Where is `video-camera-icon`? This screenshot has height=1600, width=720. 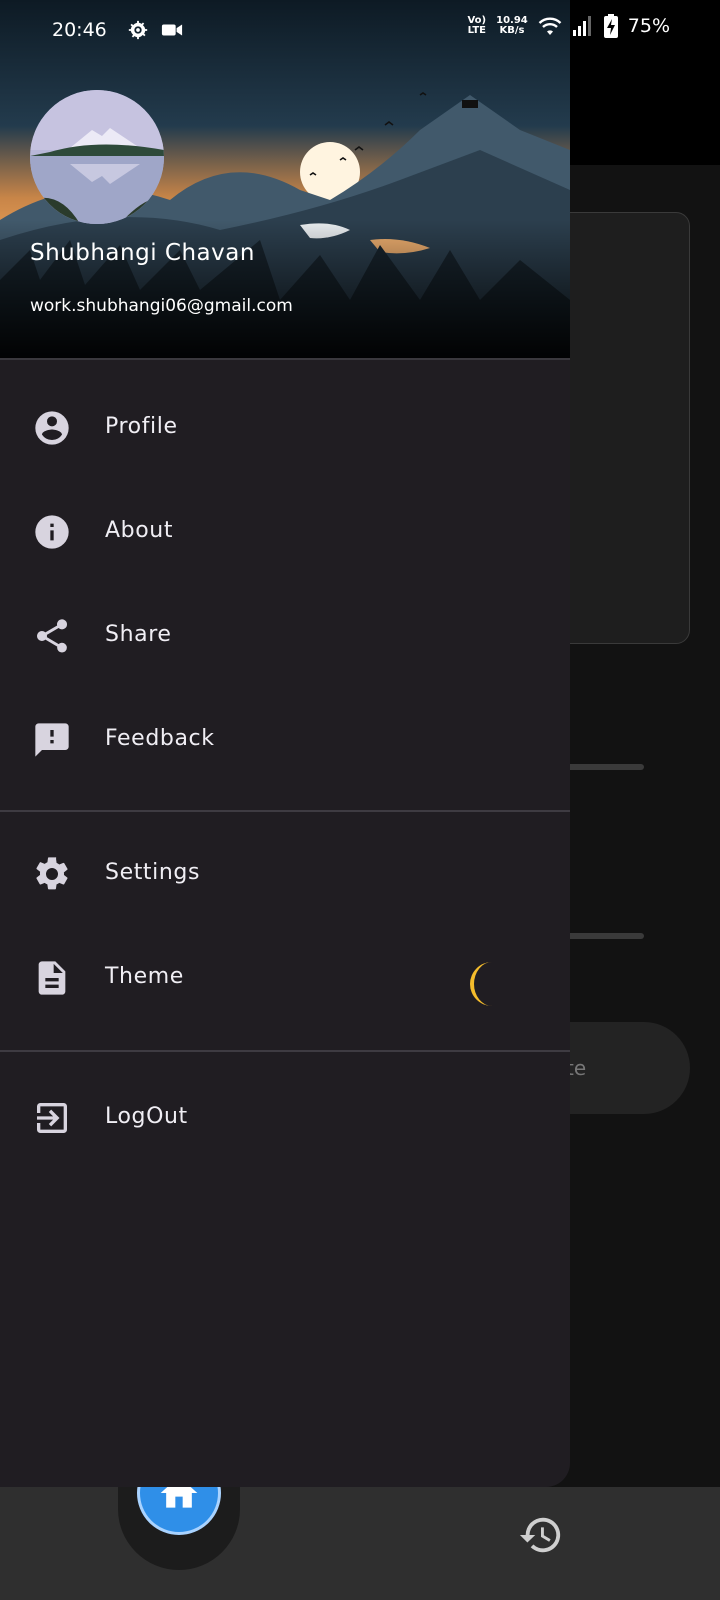
video-camera-icon is located at coordinates (172, 30).